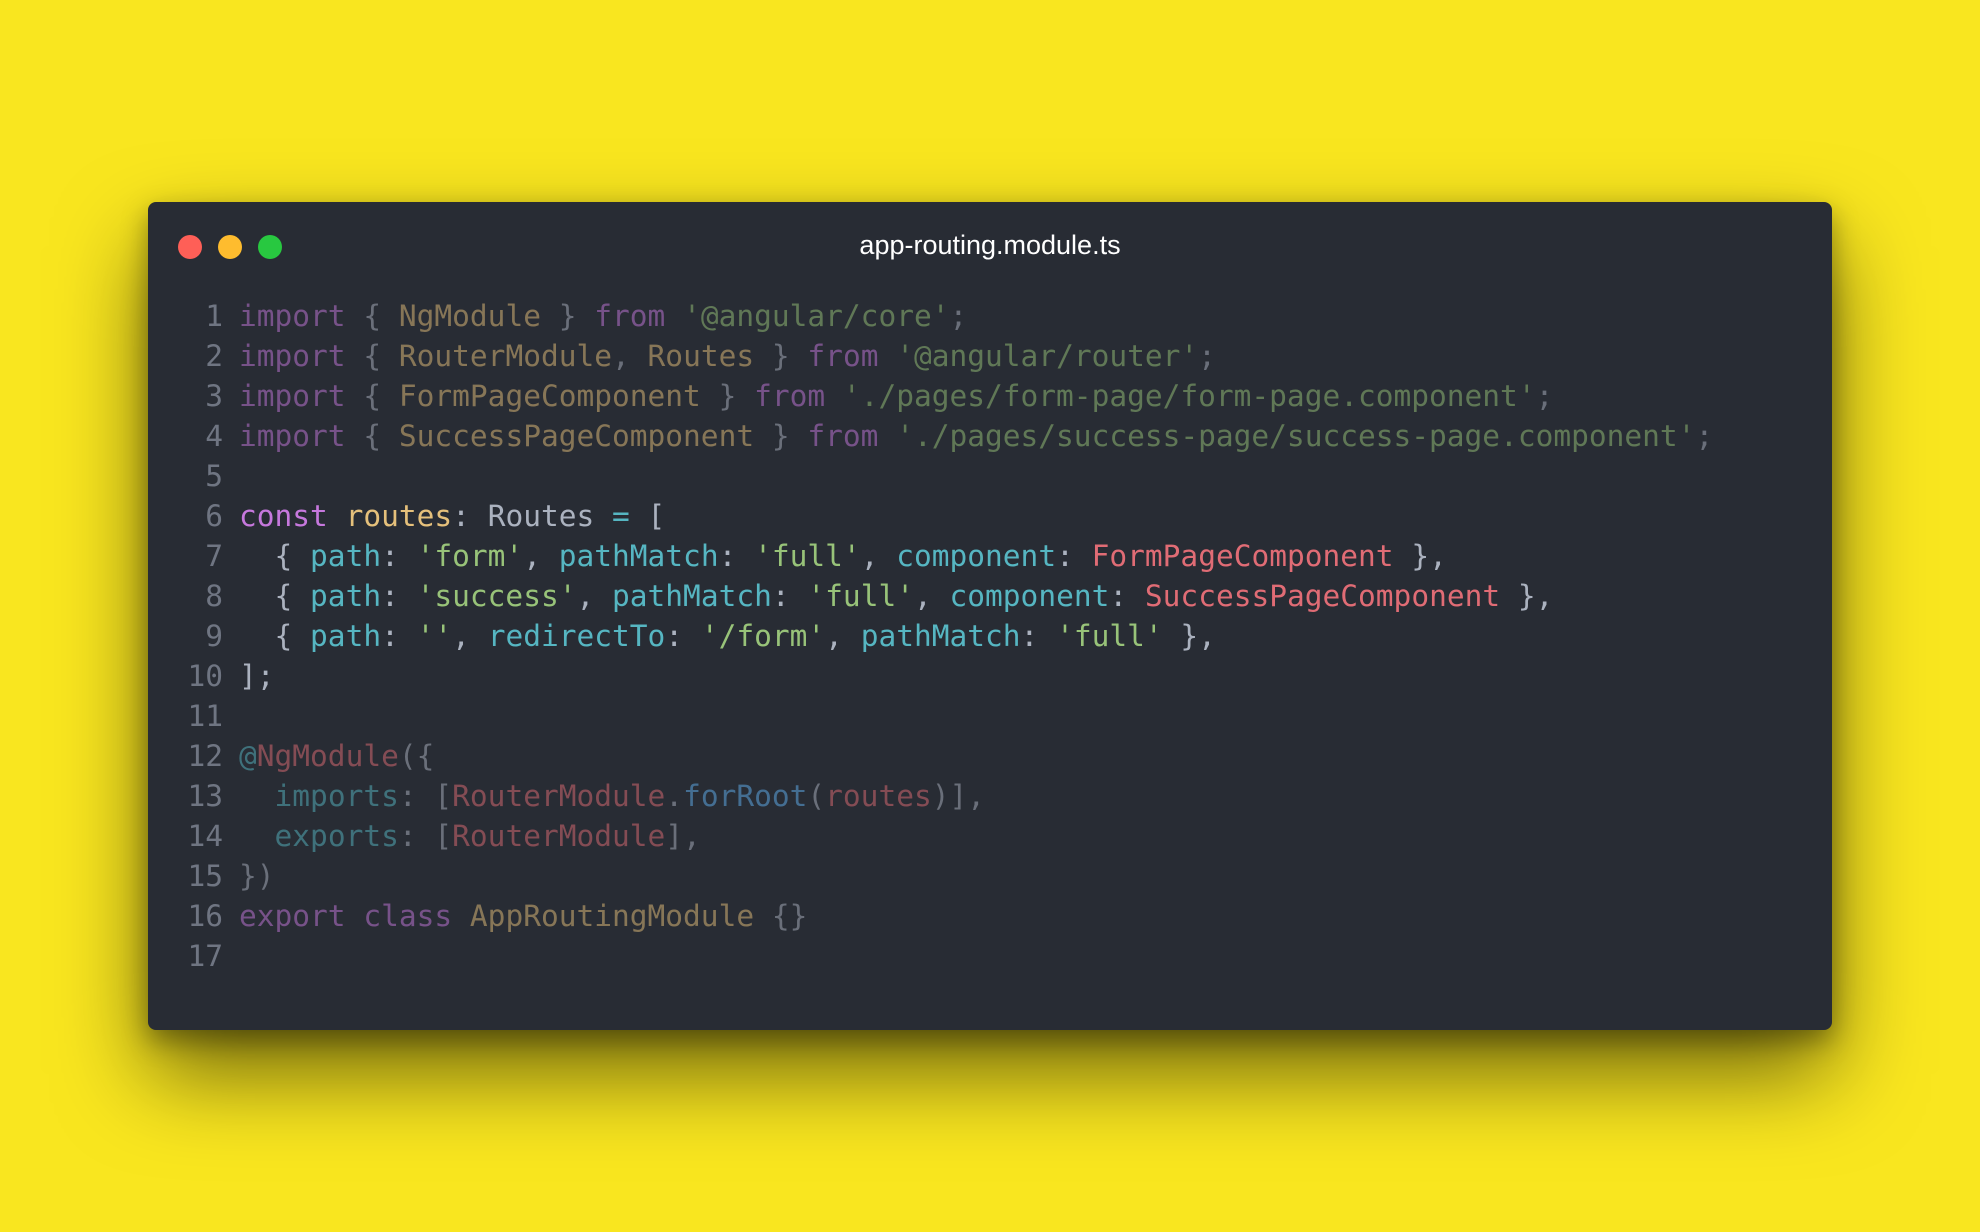  Describe the element at coordinates (647, 516) in the screenshot. I see `code-token: [` at that location.